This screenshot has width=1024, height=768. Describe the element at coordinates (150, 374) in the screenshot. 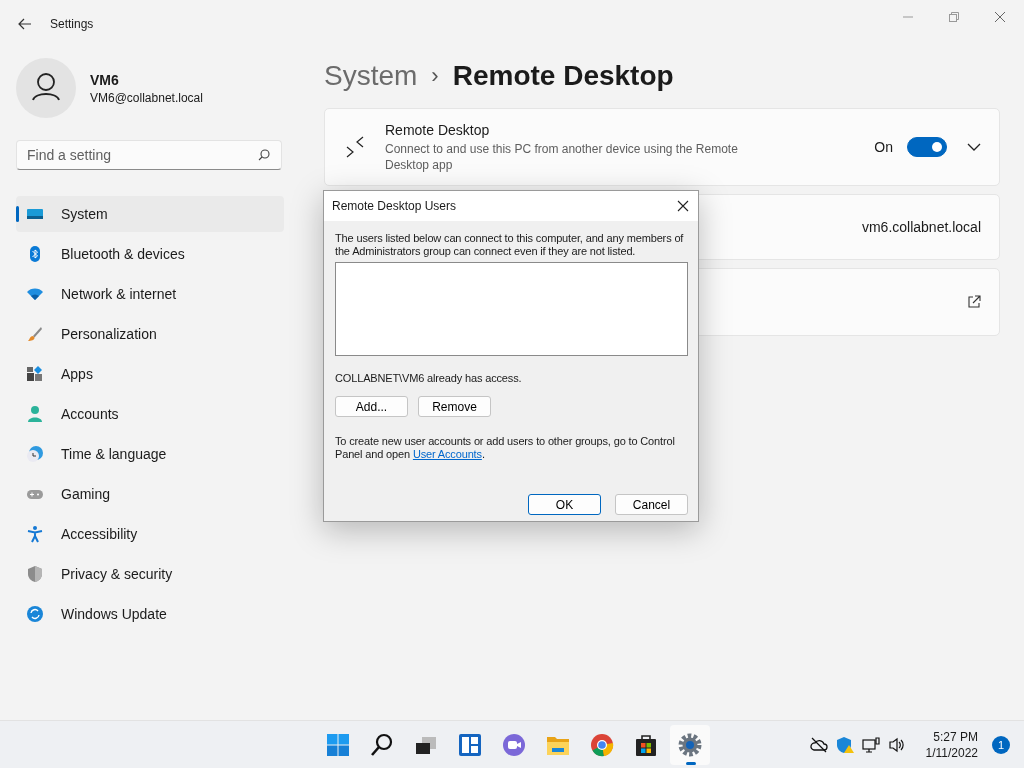

I see `nav-item: Apps` at that location.